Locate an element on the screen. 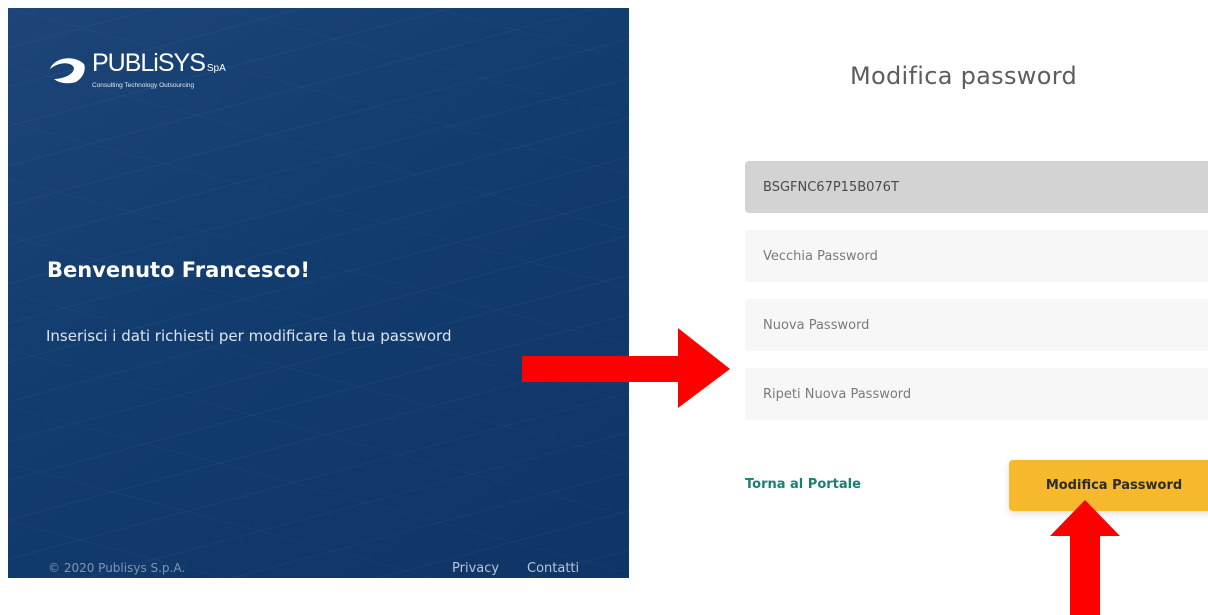 Image resolution: width=1208 pixels, height=615 pixels. privacy-link: Privacy is located at coordinates (475, 568).